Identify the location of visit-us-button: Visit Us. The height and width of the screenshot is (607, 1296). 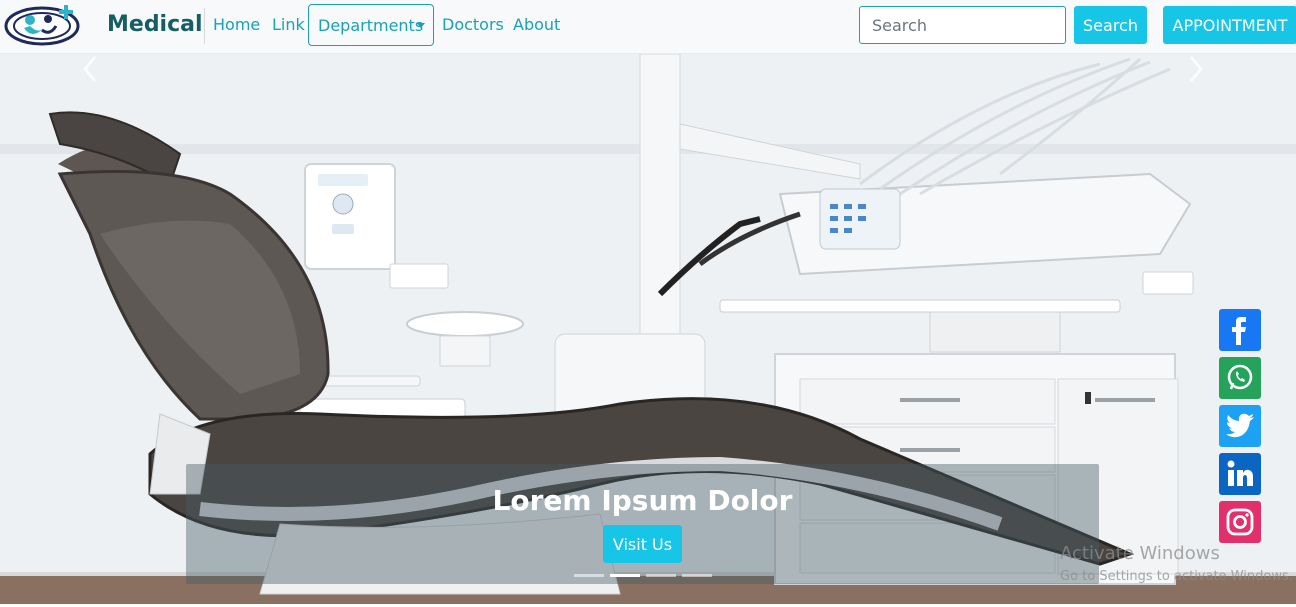
(642, 544).